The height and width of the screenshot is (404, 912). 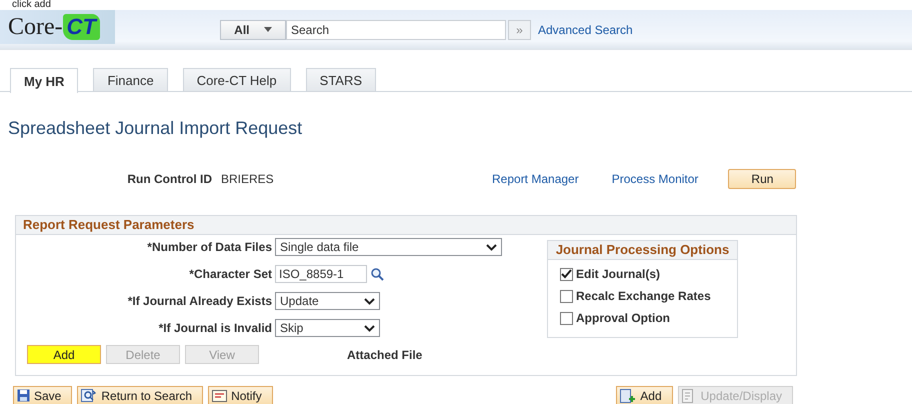 I want to click on dropdown: Skip, so click(x=327, y=328).